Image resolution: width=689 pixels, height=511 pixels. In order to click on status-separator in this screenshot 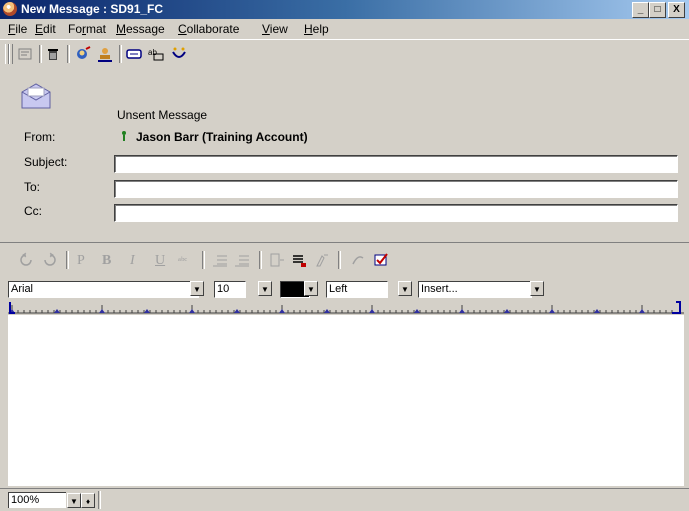, I will do `click(99, 500)`.